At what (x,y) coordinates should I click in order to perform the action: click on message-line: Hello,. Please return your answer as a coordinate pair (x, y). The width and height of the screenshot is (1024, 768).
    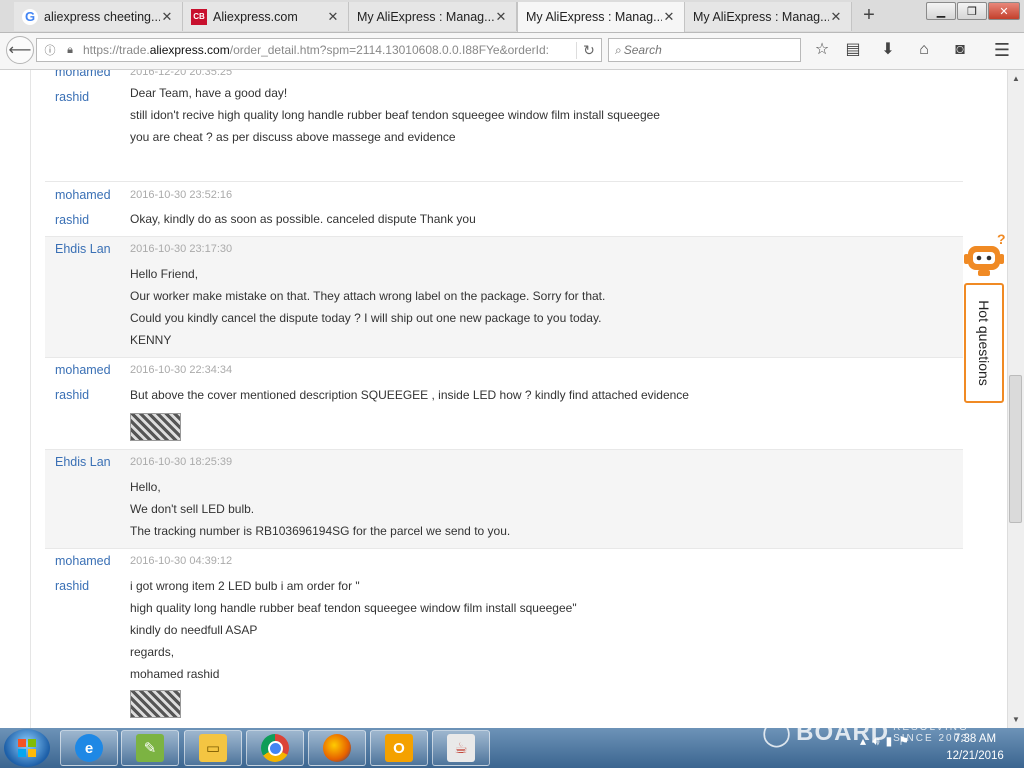
    Looking at the image, I should click on (145, 487).